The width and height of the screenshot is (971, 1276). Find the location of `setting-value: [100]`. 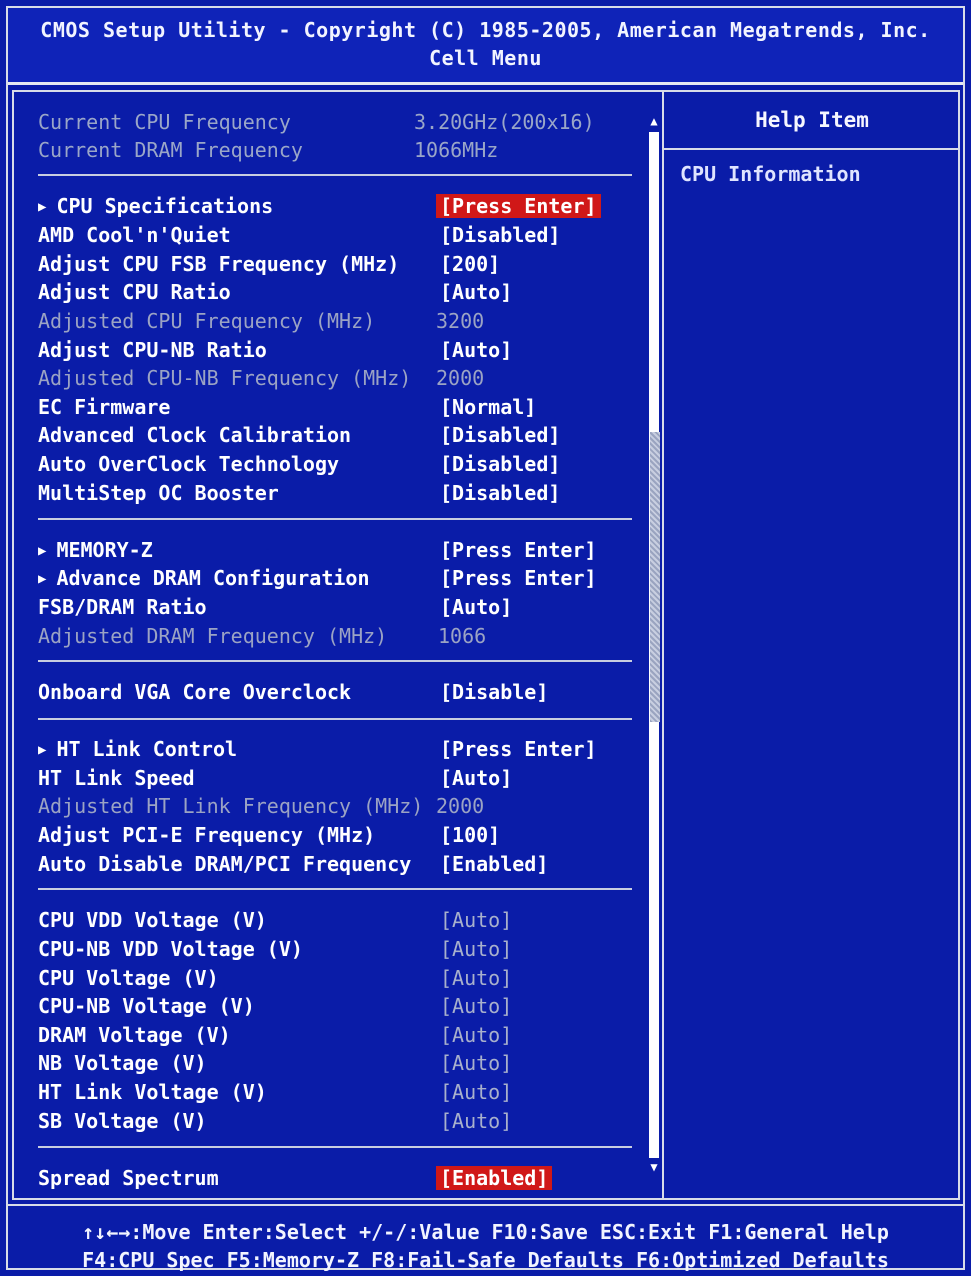

setting-value: [100] is located at coordinates (470, 835).